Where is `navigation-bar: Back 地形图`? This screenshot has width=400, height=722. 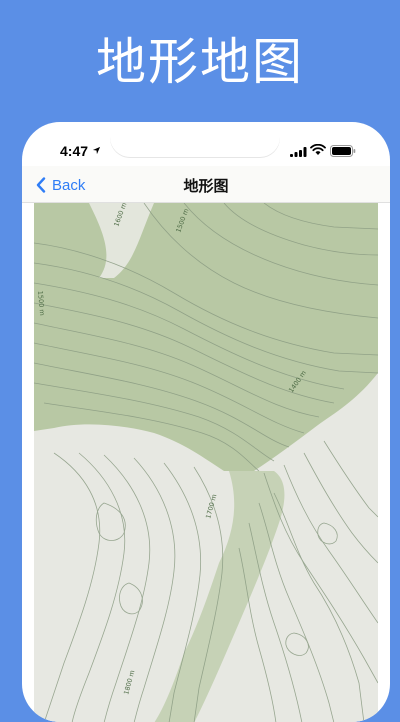
navigation-bar: Back 地形图 is located at coordinates (206, 184).